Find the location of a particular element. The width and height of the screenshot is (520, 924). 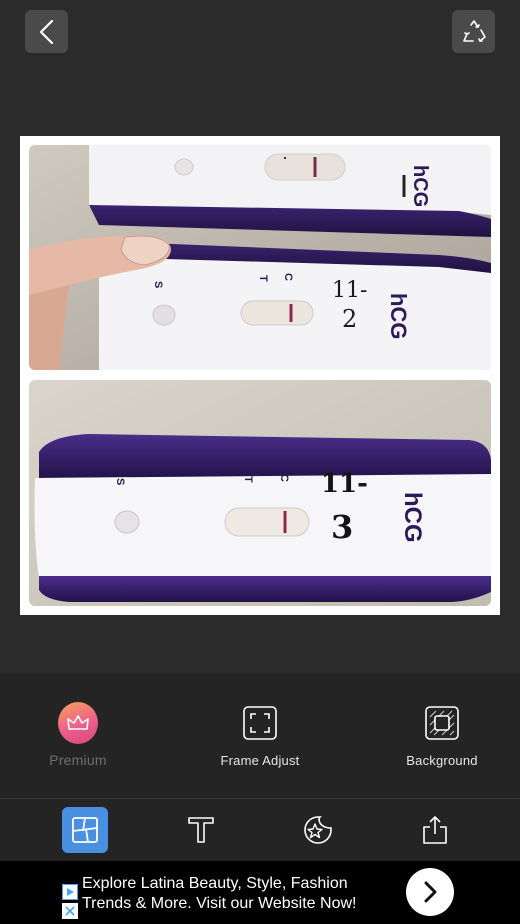

photo-2-window-letter-c: C is located at coordinates (284, 478).